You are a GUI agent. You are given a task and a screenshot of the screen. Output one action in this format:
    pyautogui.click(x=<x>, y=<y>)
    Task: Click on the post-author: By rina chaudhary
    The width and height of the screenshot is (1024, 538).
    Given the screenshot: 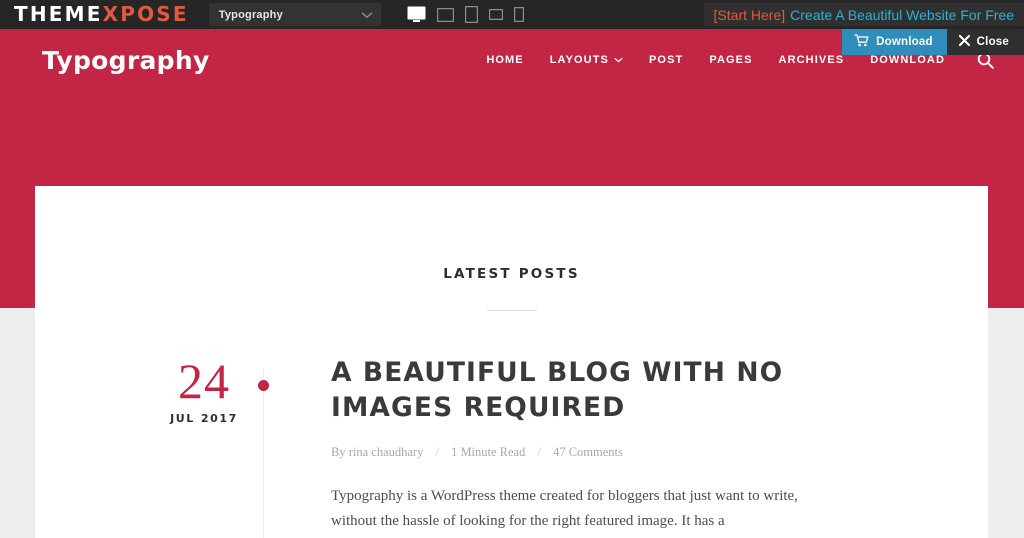 What is the action you would take?
    pyautogui.click(x=377, y=452)
    